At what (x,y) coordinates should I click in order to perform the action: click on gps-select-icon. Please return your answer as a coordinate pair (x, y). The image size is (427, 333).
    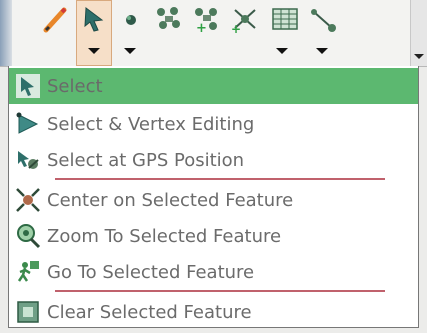
    Looking at the image, I should click on (28, 160).